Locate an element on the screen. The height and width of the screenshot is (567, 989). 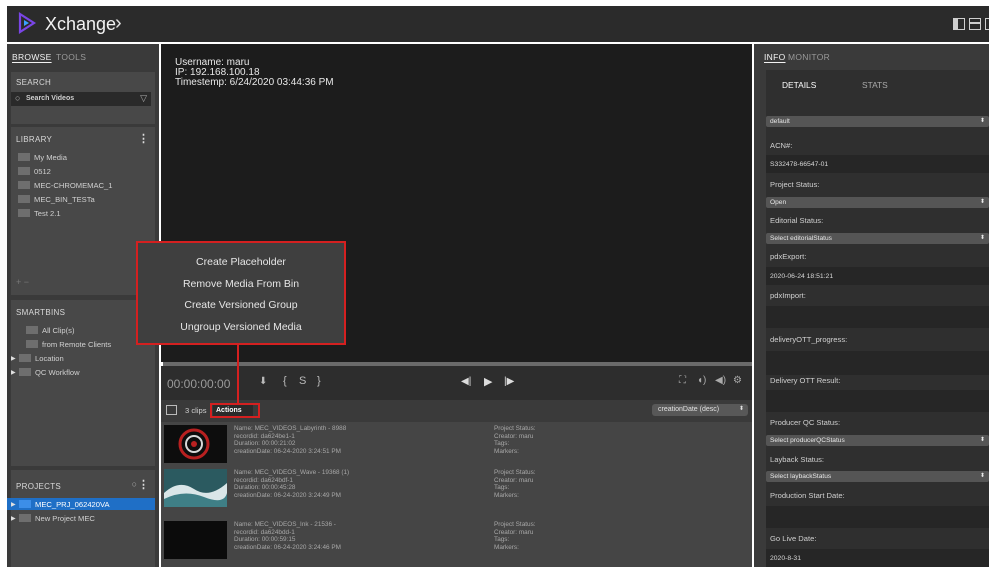
layout-bottom-panel-icon is located at coordinates (975, 24).